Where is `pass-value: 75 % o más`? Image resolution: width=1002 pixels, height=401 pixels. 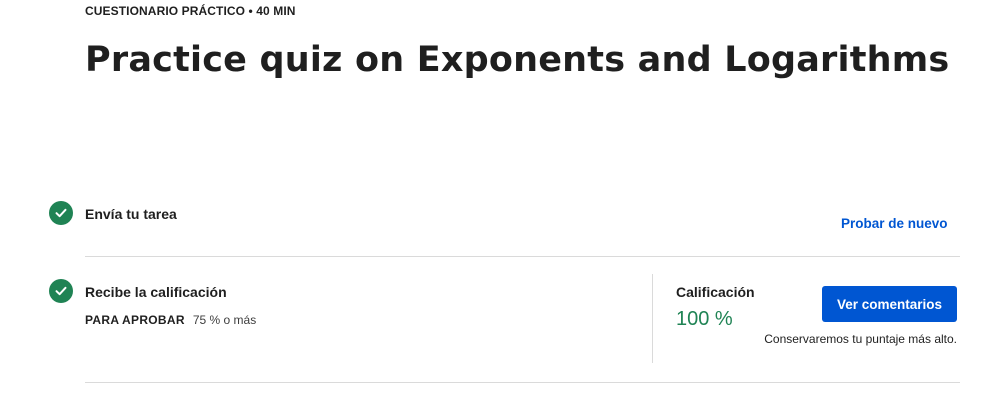 pass-value: 75 % o más is located at coordinates (224, 320).